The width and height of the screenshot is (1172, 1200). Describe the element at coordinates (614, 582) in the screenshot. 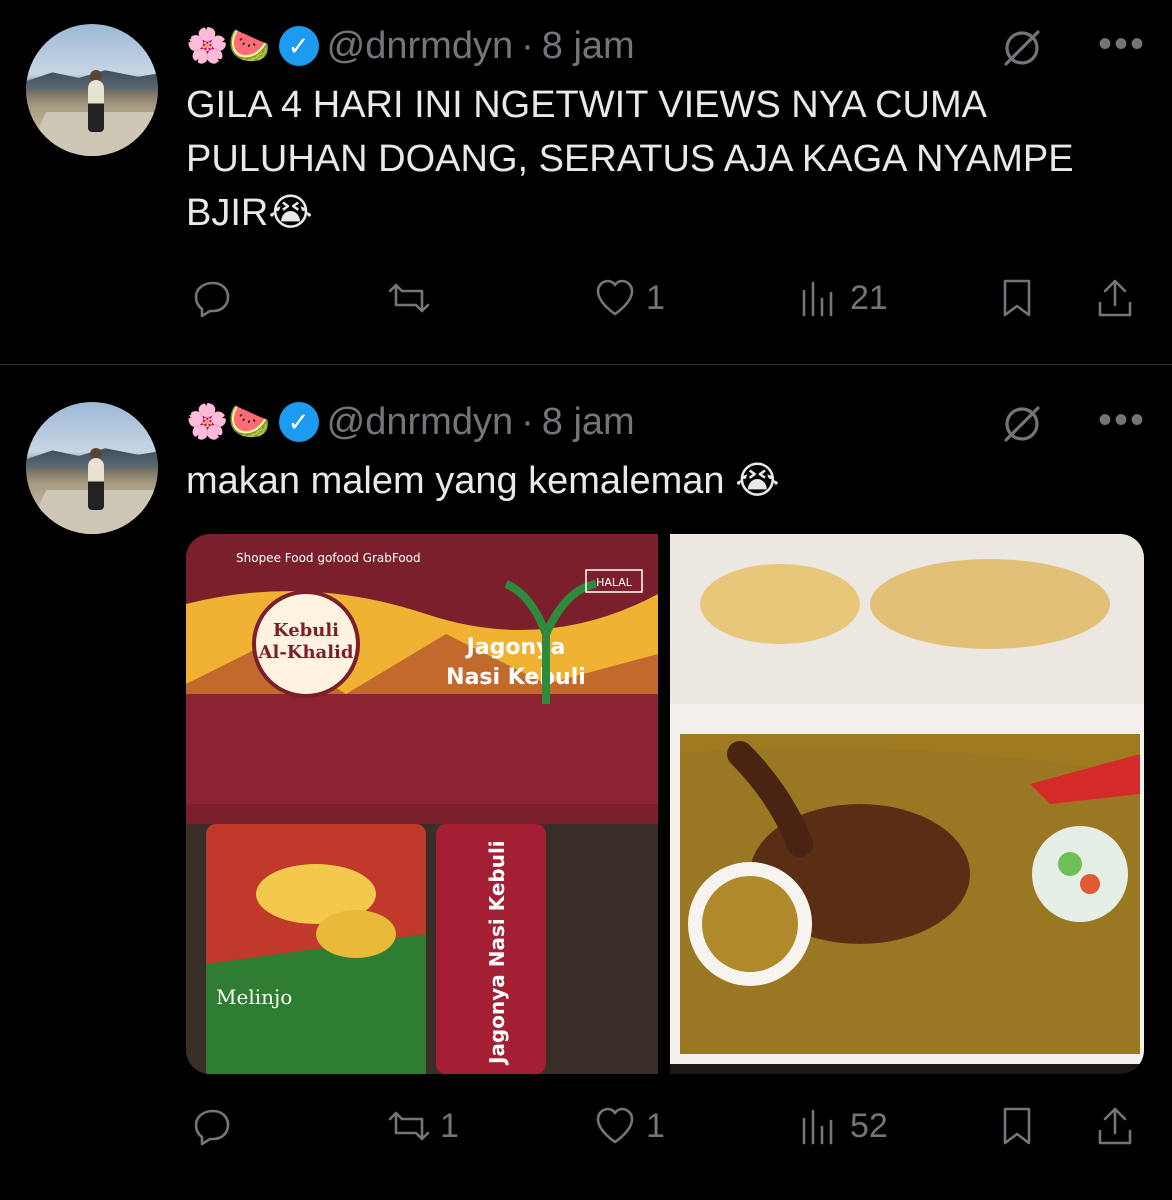

I see `svg-text: HALAL` at that location.